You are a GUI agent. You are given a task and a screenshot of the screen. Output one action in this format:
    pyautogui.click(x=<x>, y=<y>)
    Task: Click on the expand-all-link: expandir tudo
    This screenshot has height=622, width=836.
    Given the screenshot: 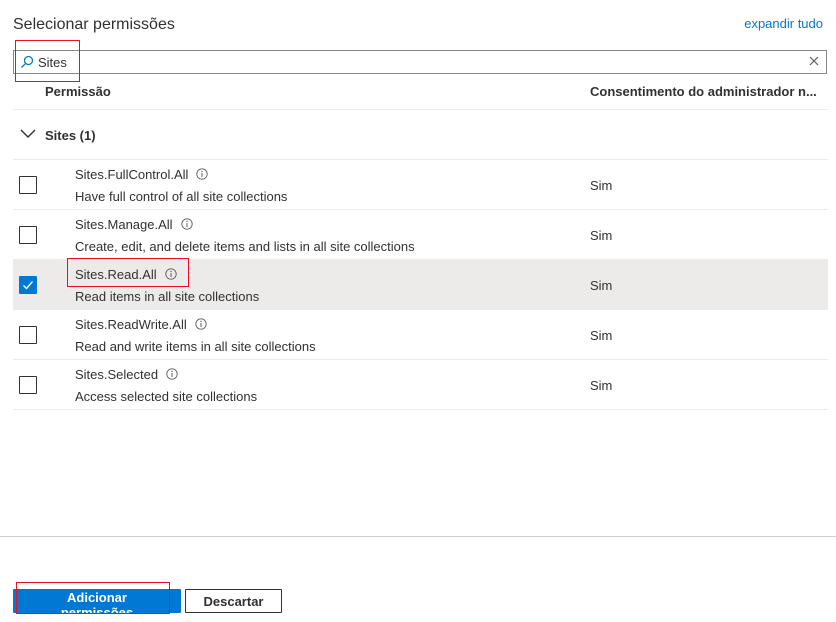 What is the action you would take?
    pyautogui.click(x=783, y=23)
    